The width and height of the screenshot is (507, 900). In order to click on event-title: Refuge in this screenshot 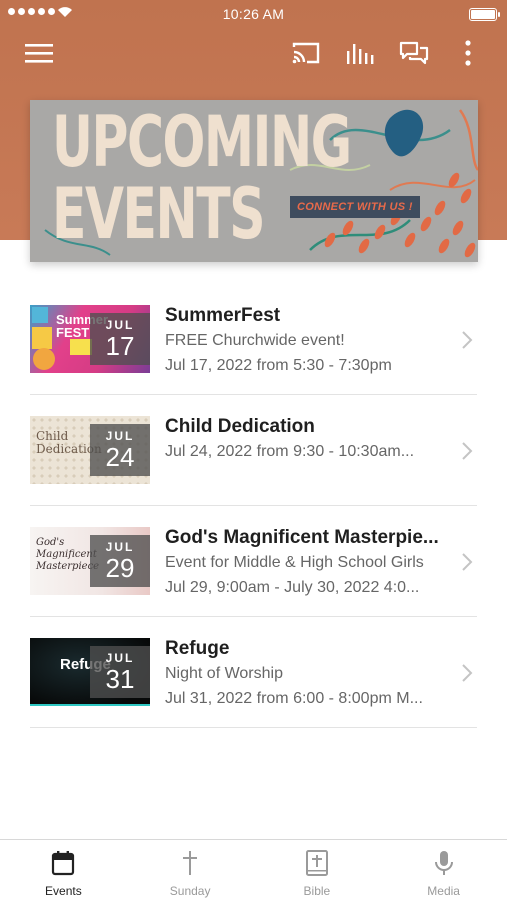, I will do `click(197, 648)`.